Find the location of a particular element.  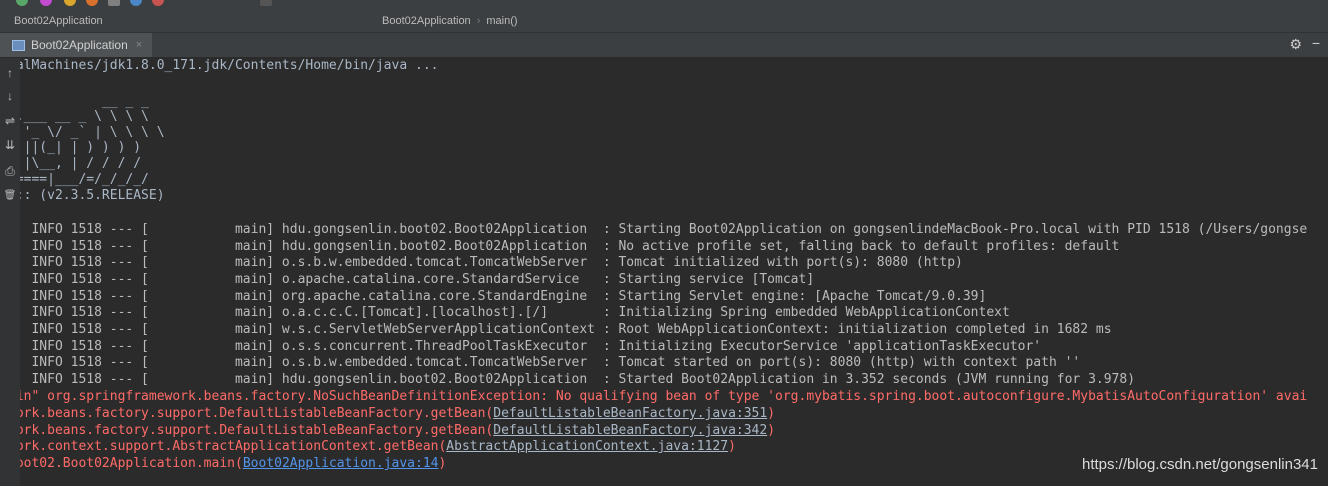

banner-line: =====|___/=/_/_/_/ is located at coordinates (84, 179).